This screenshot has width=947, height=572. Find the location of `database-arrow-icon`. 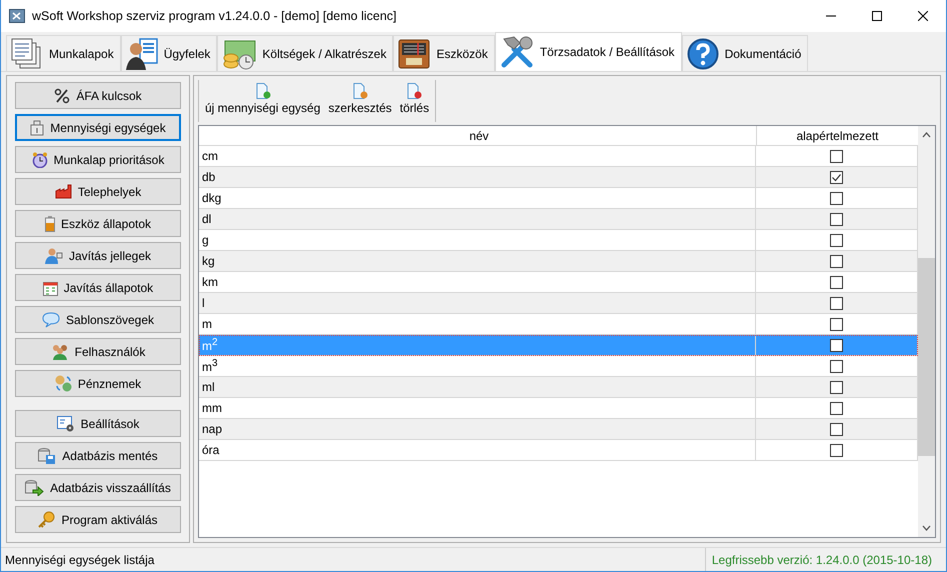

database-arrow-icon is located at coordinates (34, 488).